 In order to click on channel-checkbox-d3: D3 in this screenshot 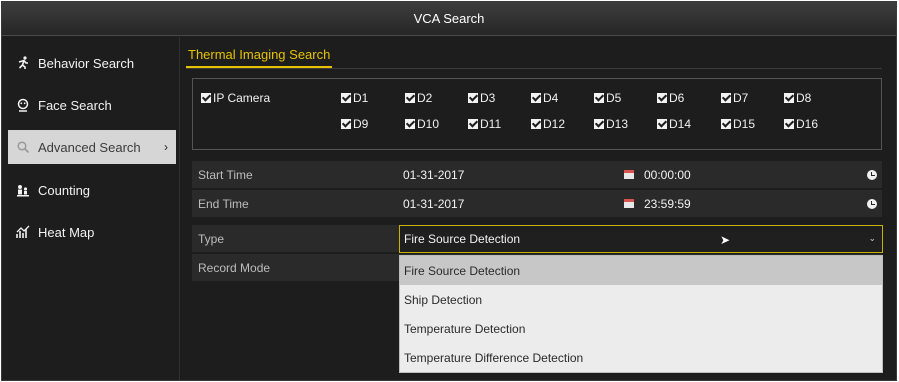, I will do `click(481, 98)`.